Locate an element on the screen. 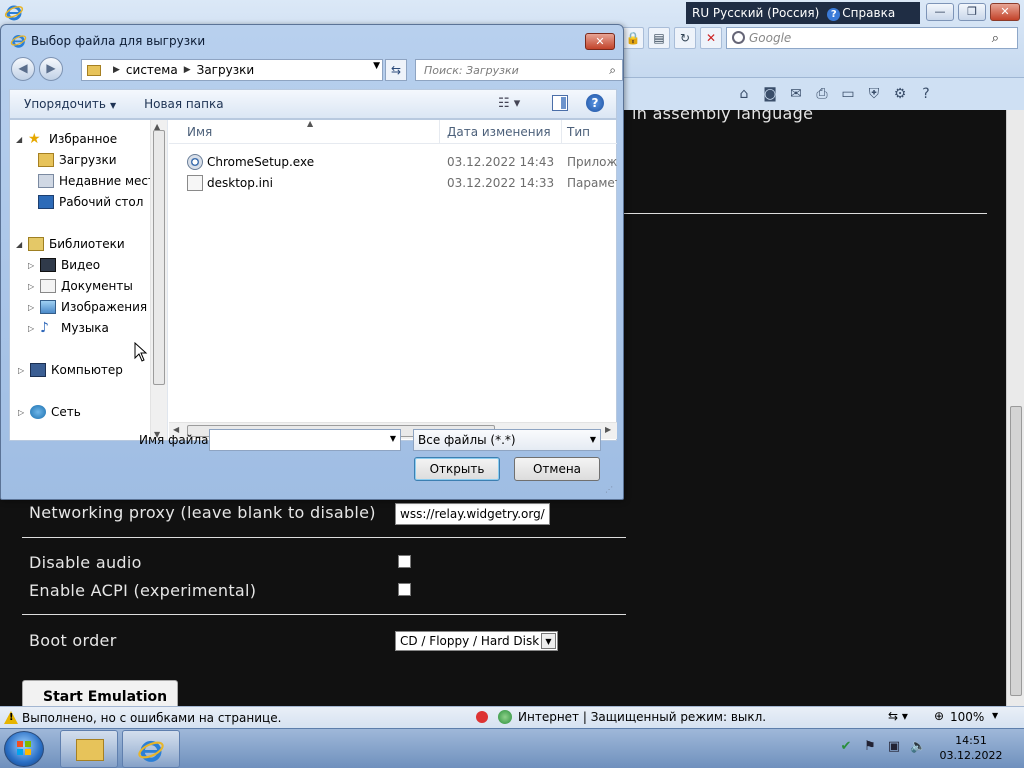  file-row: ChromeSetup.exe 03.12.2022 14:43 Приложе is located at coordinates (393, 162).